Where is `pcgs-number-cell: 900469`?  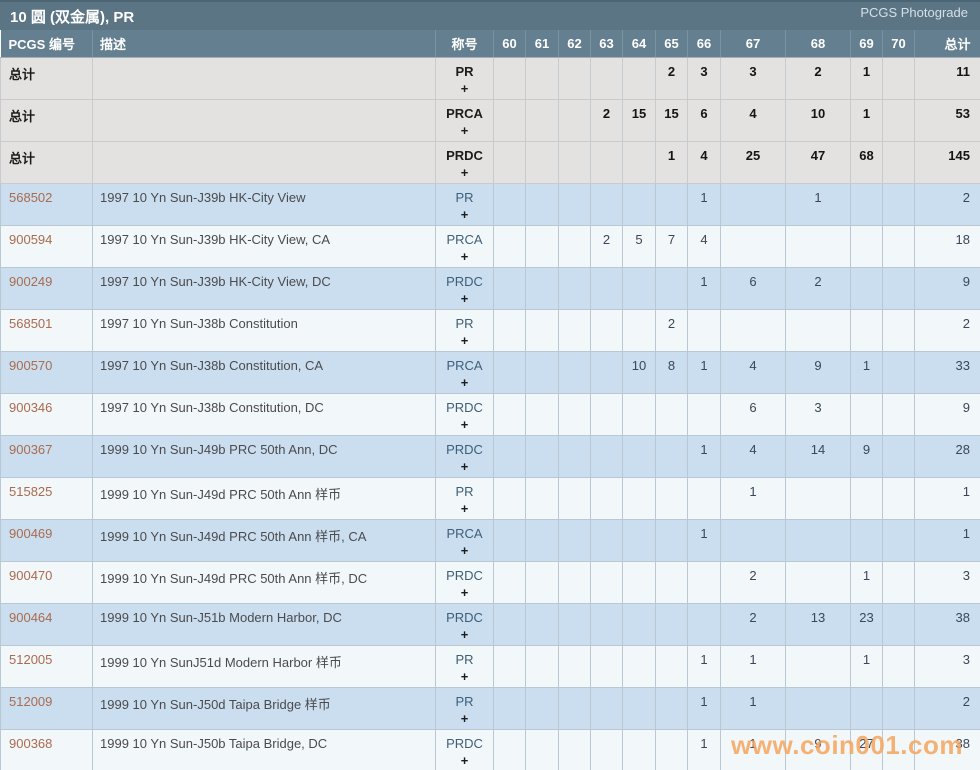 pcgs-number-cell: 900469 is located at coordinates (46, 540).